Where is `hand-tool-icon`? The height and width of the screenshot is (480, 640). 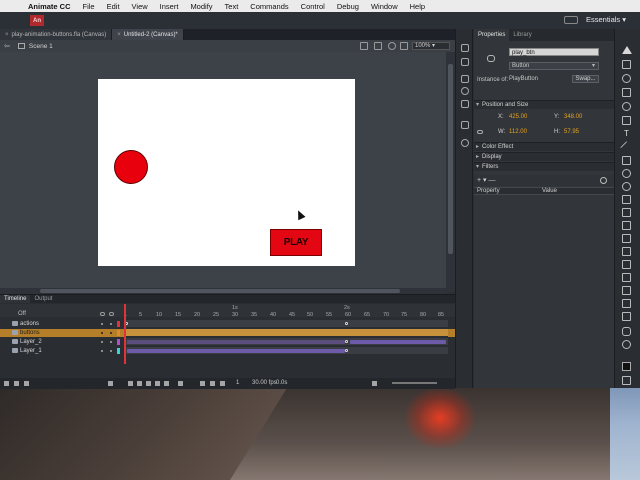 hand-tool-icon is located at coordinates (626, 331).